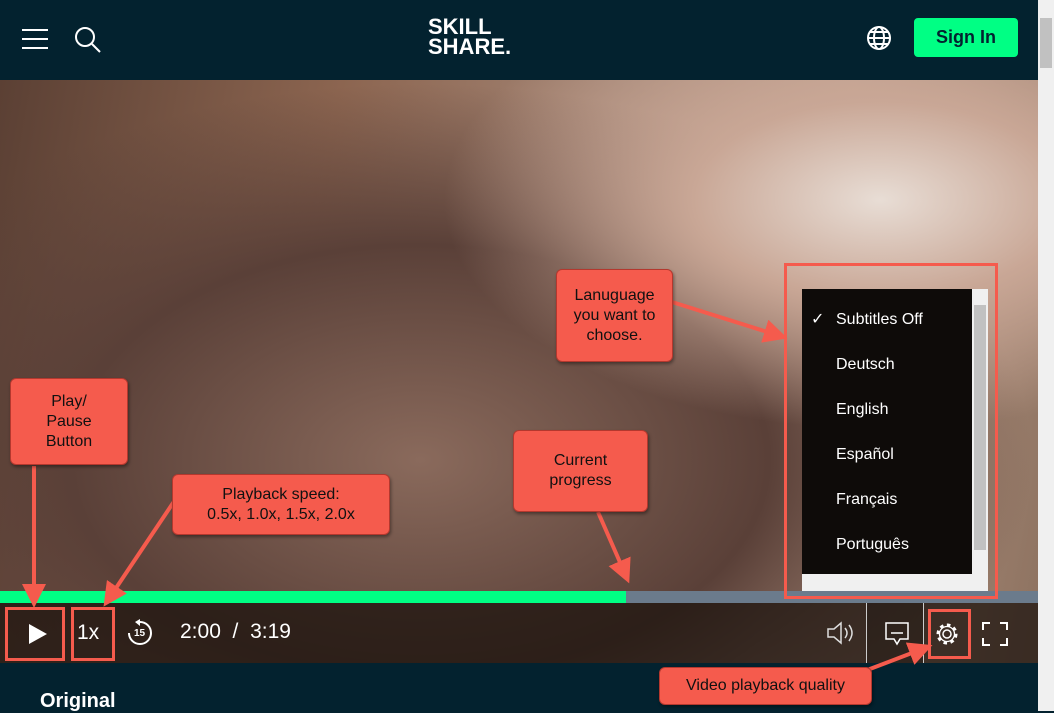 This screenshot has height=713, width=1054. Describe the element at coordinates (614, 315) in the screenshot. I see `callout-language: Lanuguage you want to choose.` at that location.